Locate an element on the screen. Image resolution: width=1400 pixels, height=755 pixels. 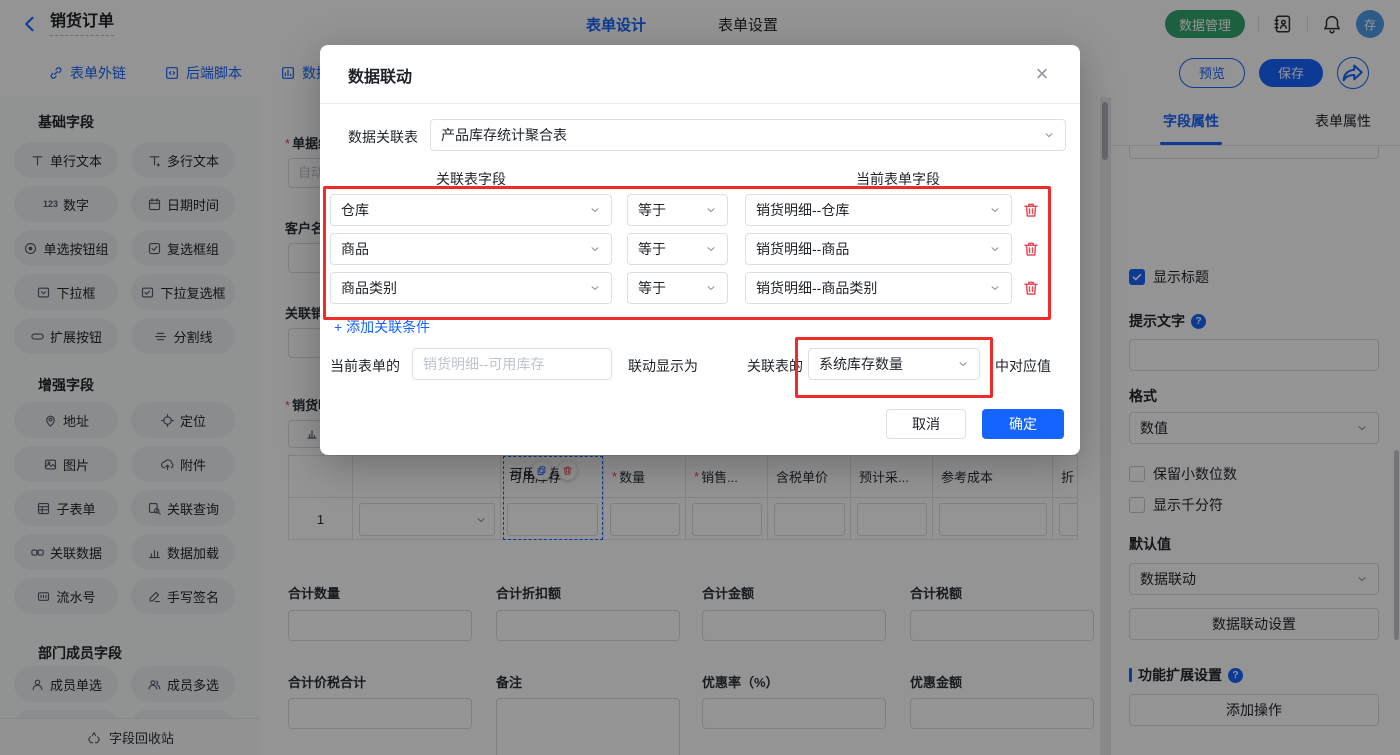
modal-title: 数据联动 is located at coordinates (380, 77).